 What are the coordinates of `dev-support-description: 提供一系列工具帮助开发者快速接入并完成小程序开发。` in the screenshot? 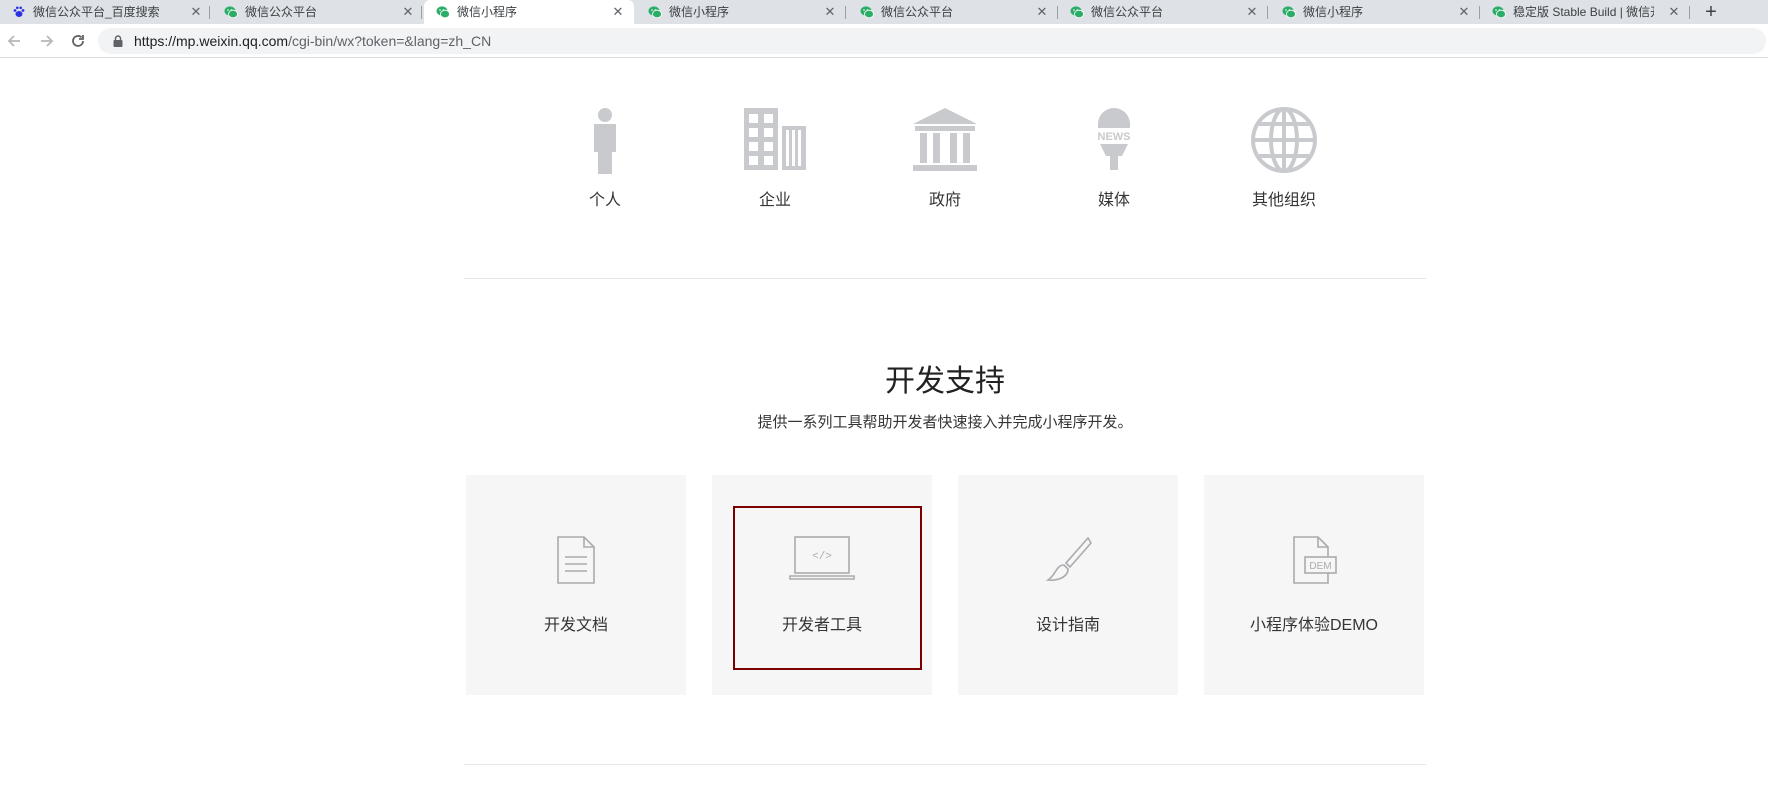 It's located at (945, 422).